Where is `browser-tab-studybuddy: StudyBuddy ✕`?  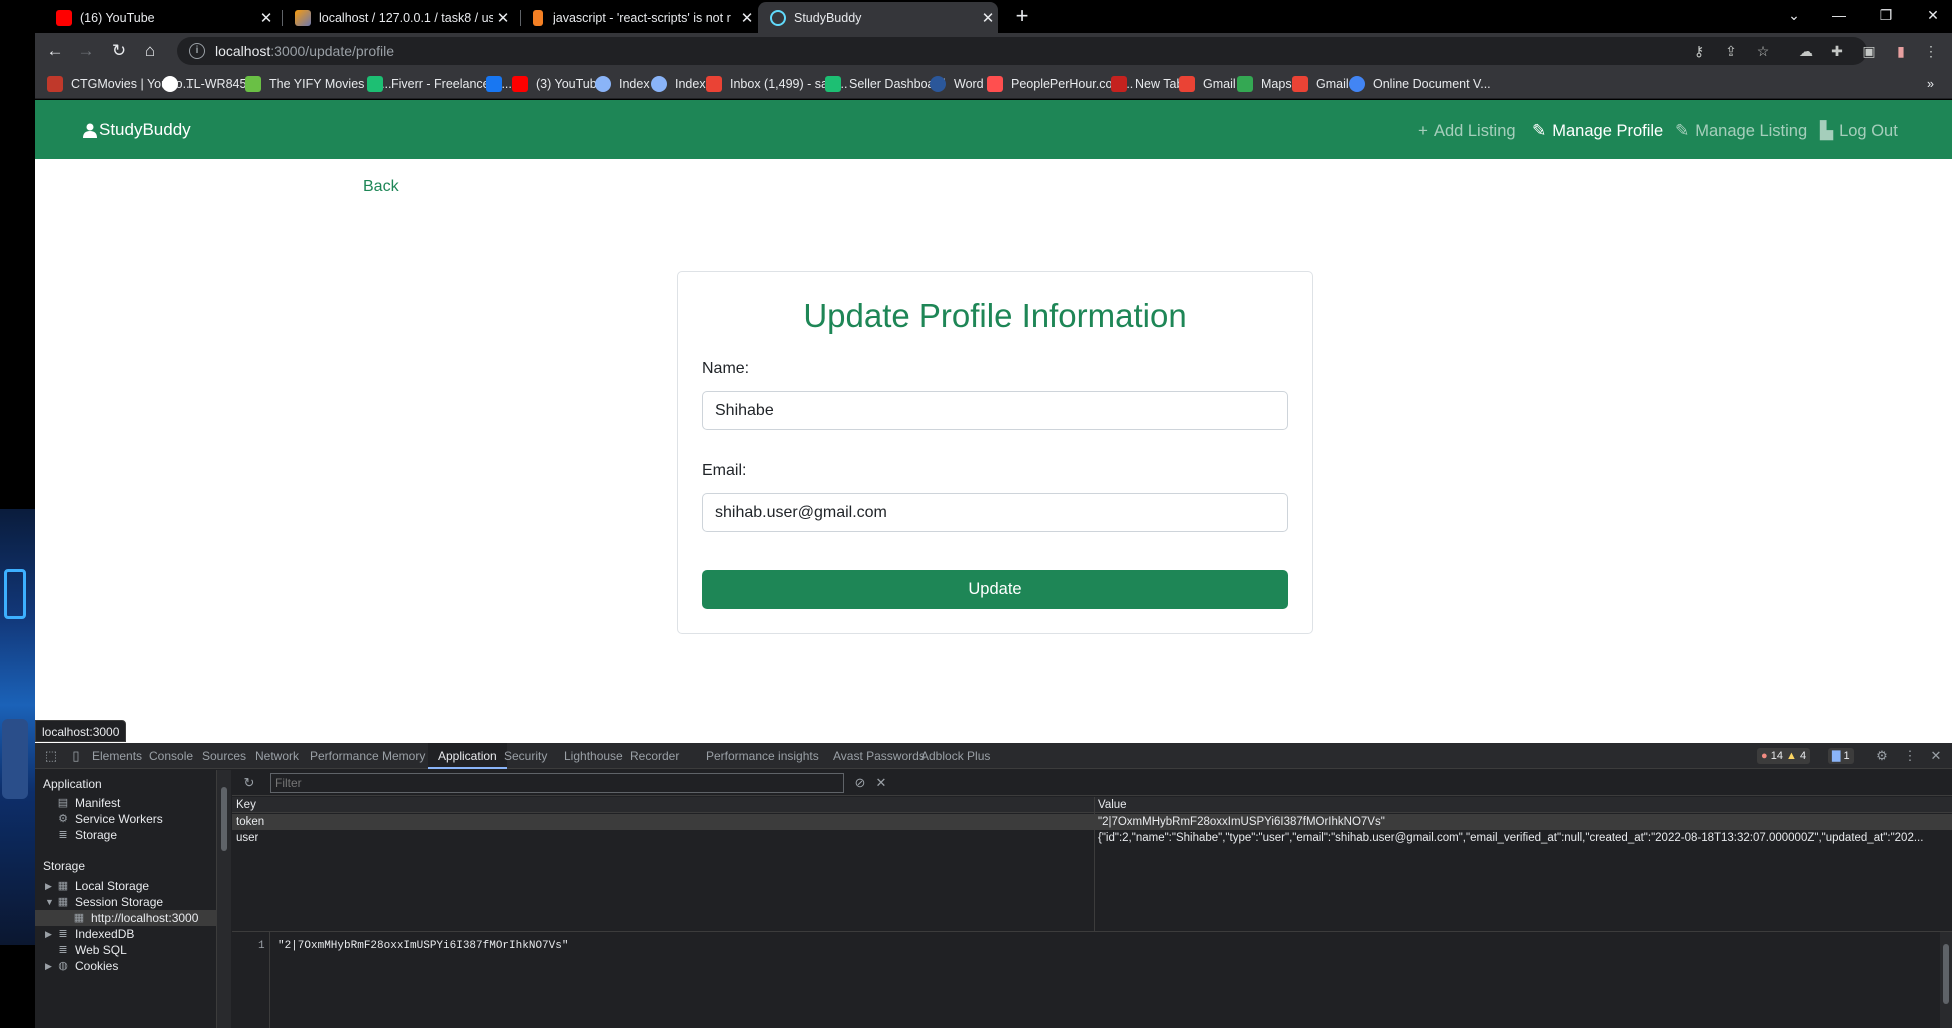 browser-tab-studybuddy: StudyBuddy ✕ is located at coordinates (878, 17).